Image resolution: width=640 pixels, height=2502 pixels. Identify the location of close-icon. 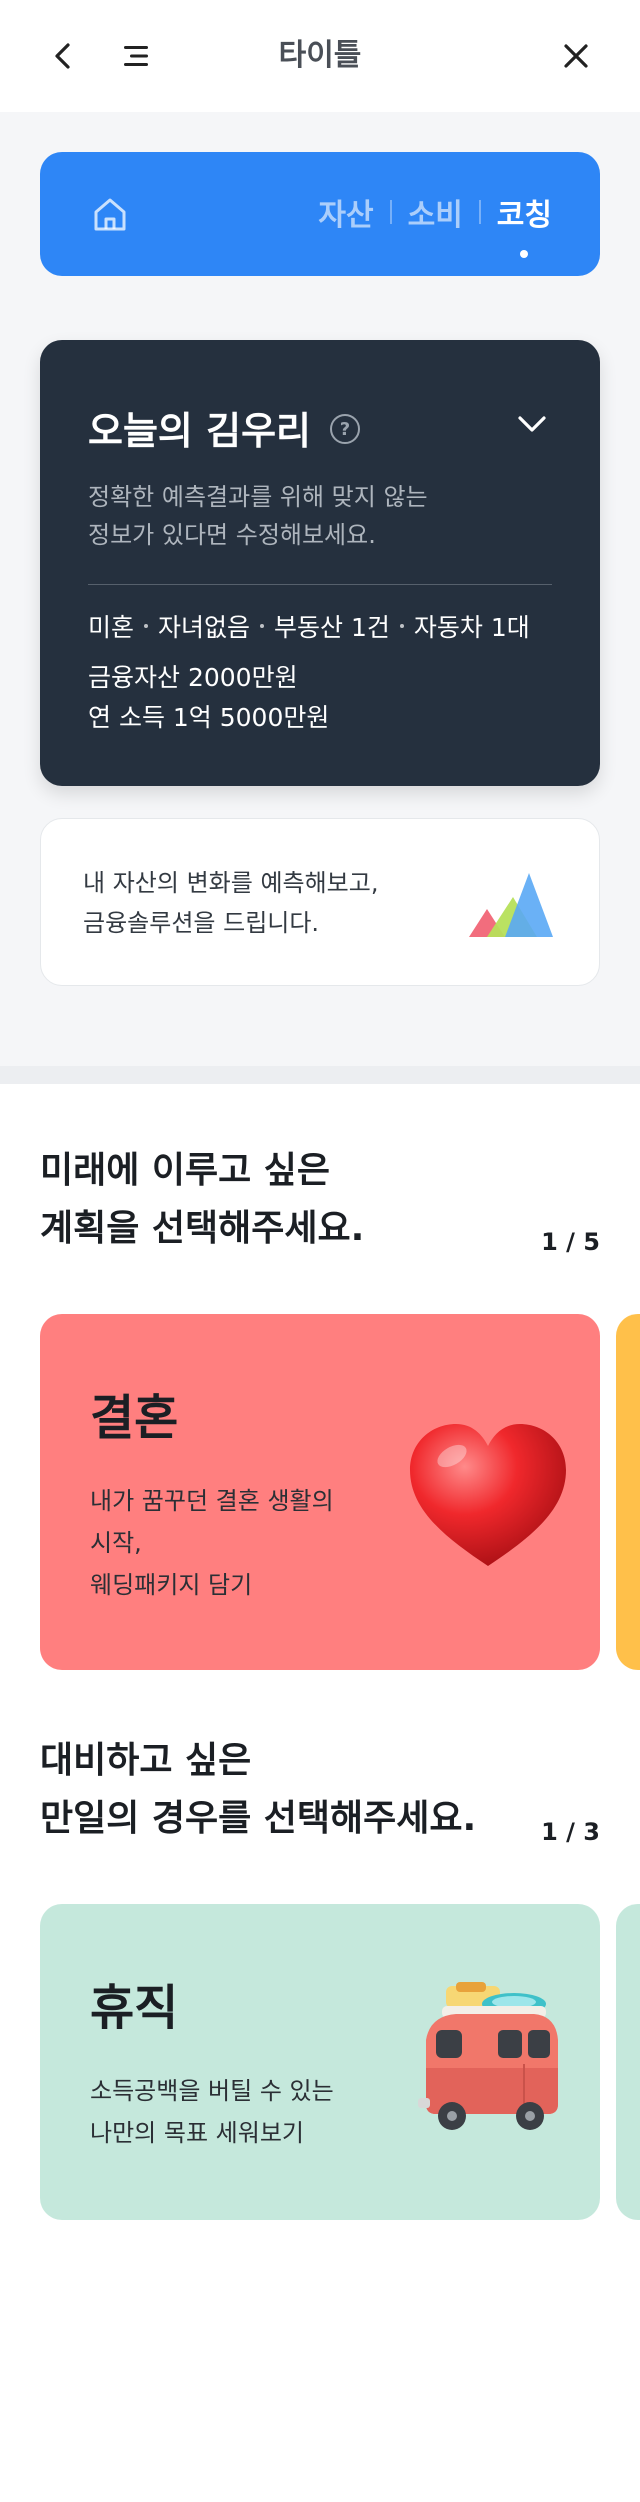
(576, 56).